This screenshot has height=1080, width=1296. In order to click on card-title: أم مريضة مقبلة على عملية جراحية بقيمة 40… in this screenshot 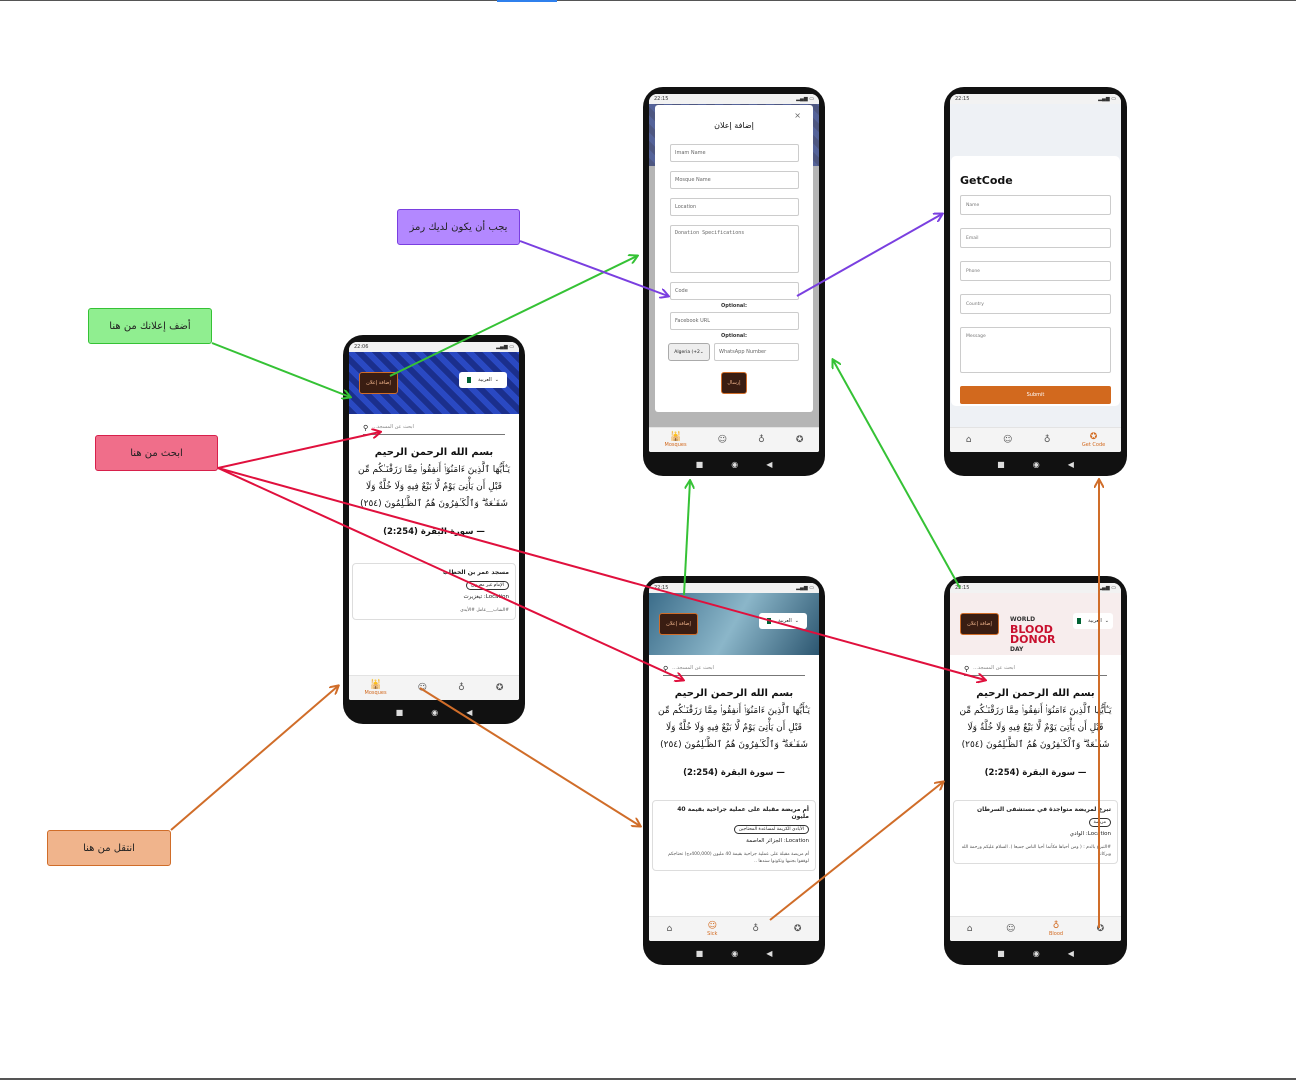, I will do `click(743, 813)`.